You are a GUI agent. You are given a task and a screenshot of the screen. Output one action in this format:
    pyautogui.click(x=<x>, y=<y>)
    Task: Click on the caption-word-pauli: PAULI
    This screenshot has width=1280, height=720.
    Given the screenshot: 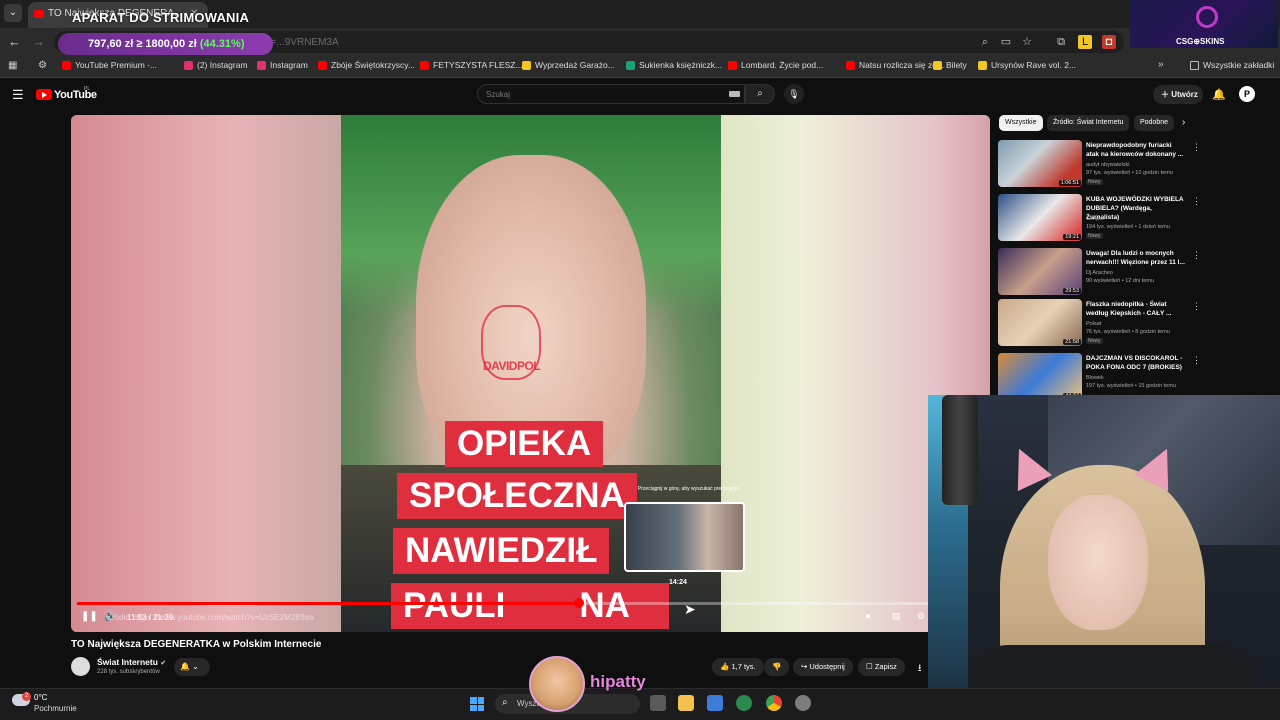 What is the action you would take?
    pyautogui.click(x=454, y=605)
    